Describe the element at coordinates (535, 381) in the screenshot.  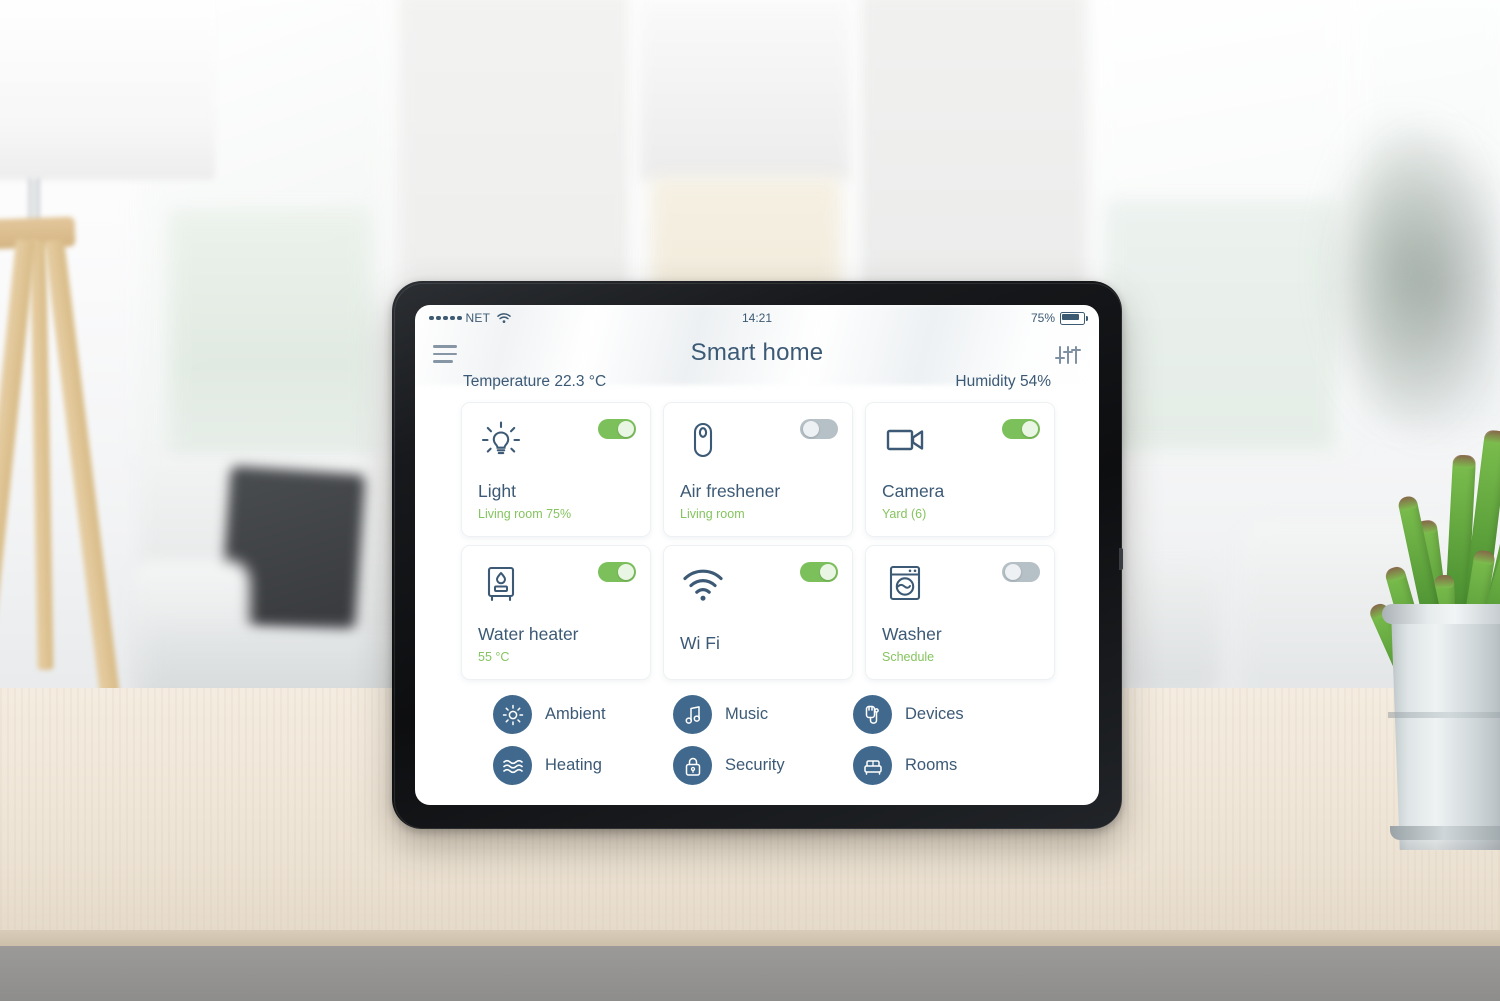
I see `temperature-reading: Temperature 22.3 °C` at that location.